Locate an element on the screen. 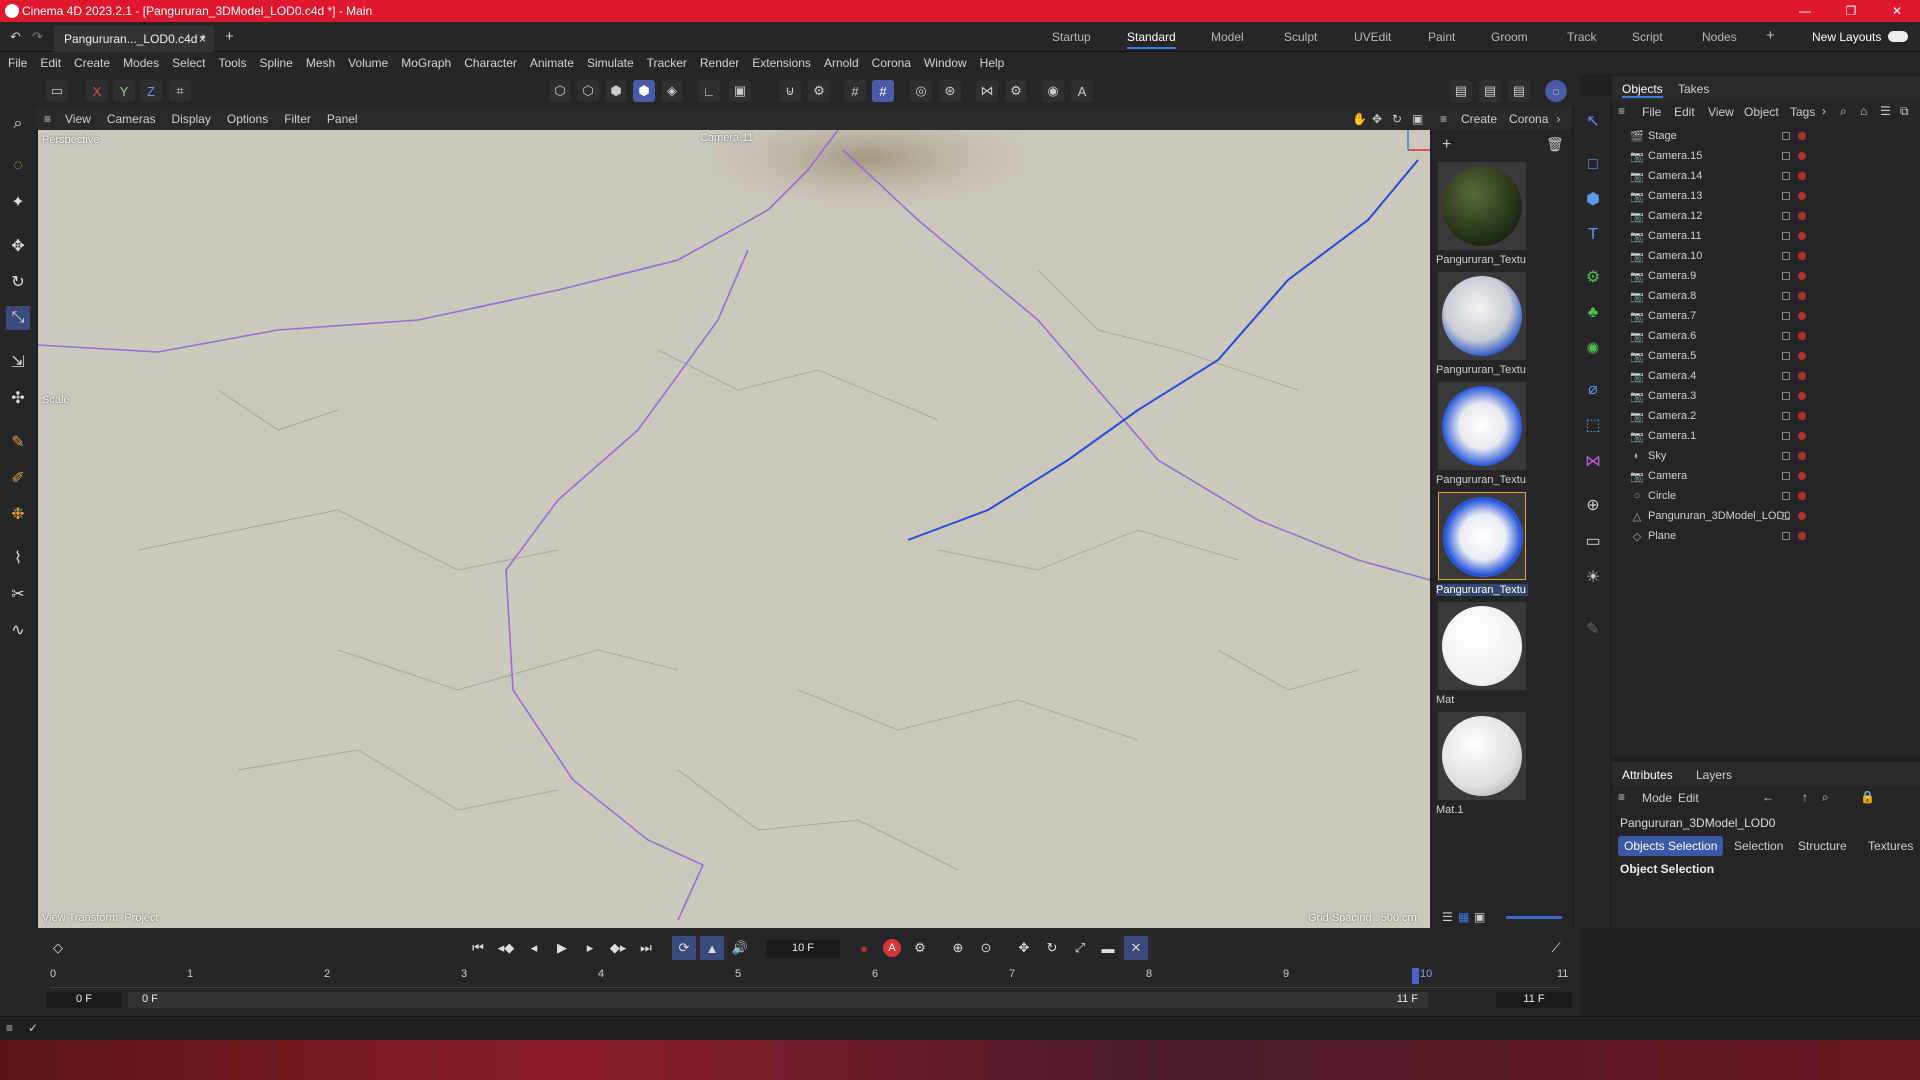  check-icon: ✓ is located at coordinates (33, 1028).